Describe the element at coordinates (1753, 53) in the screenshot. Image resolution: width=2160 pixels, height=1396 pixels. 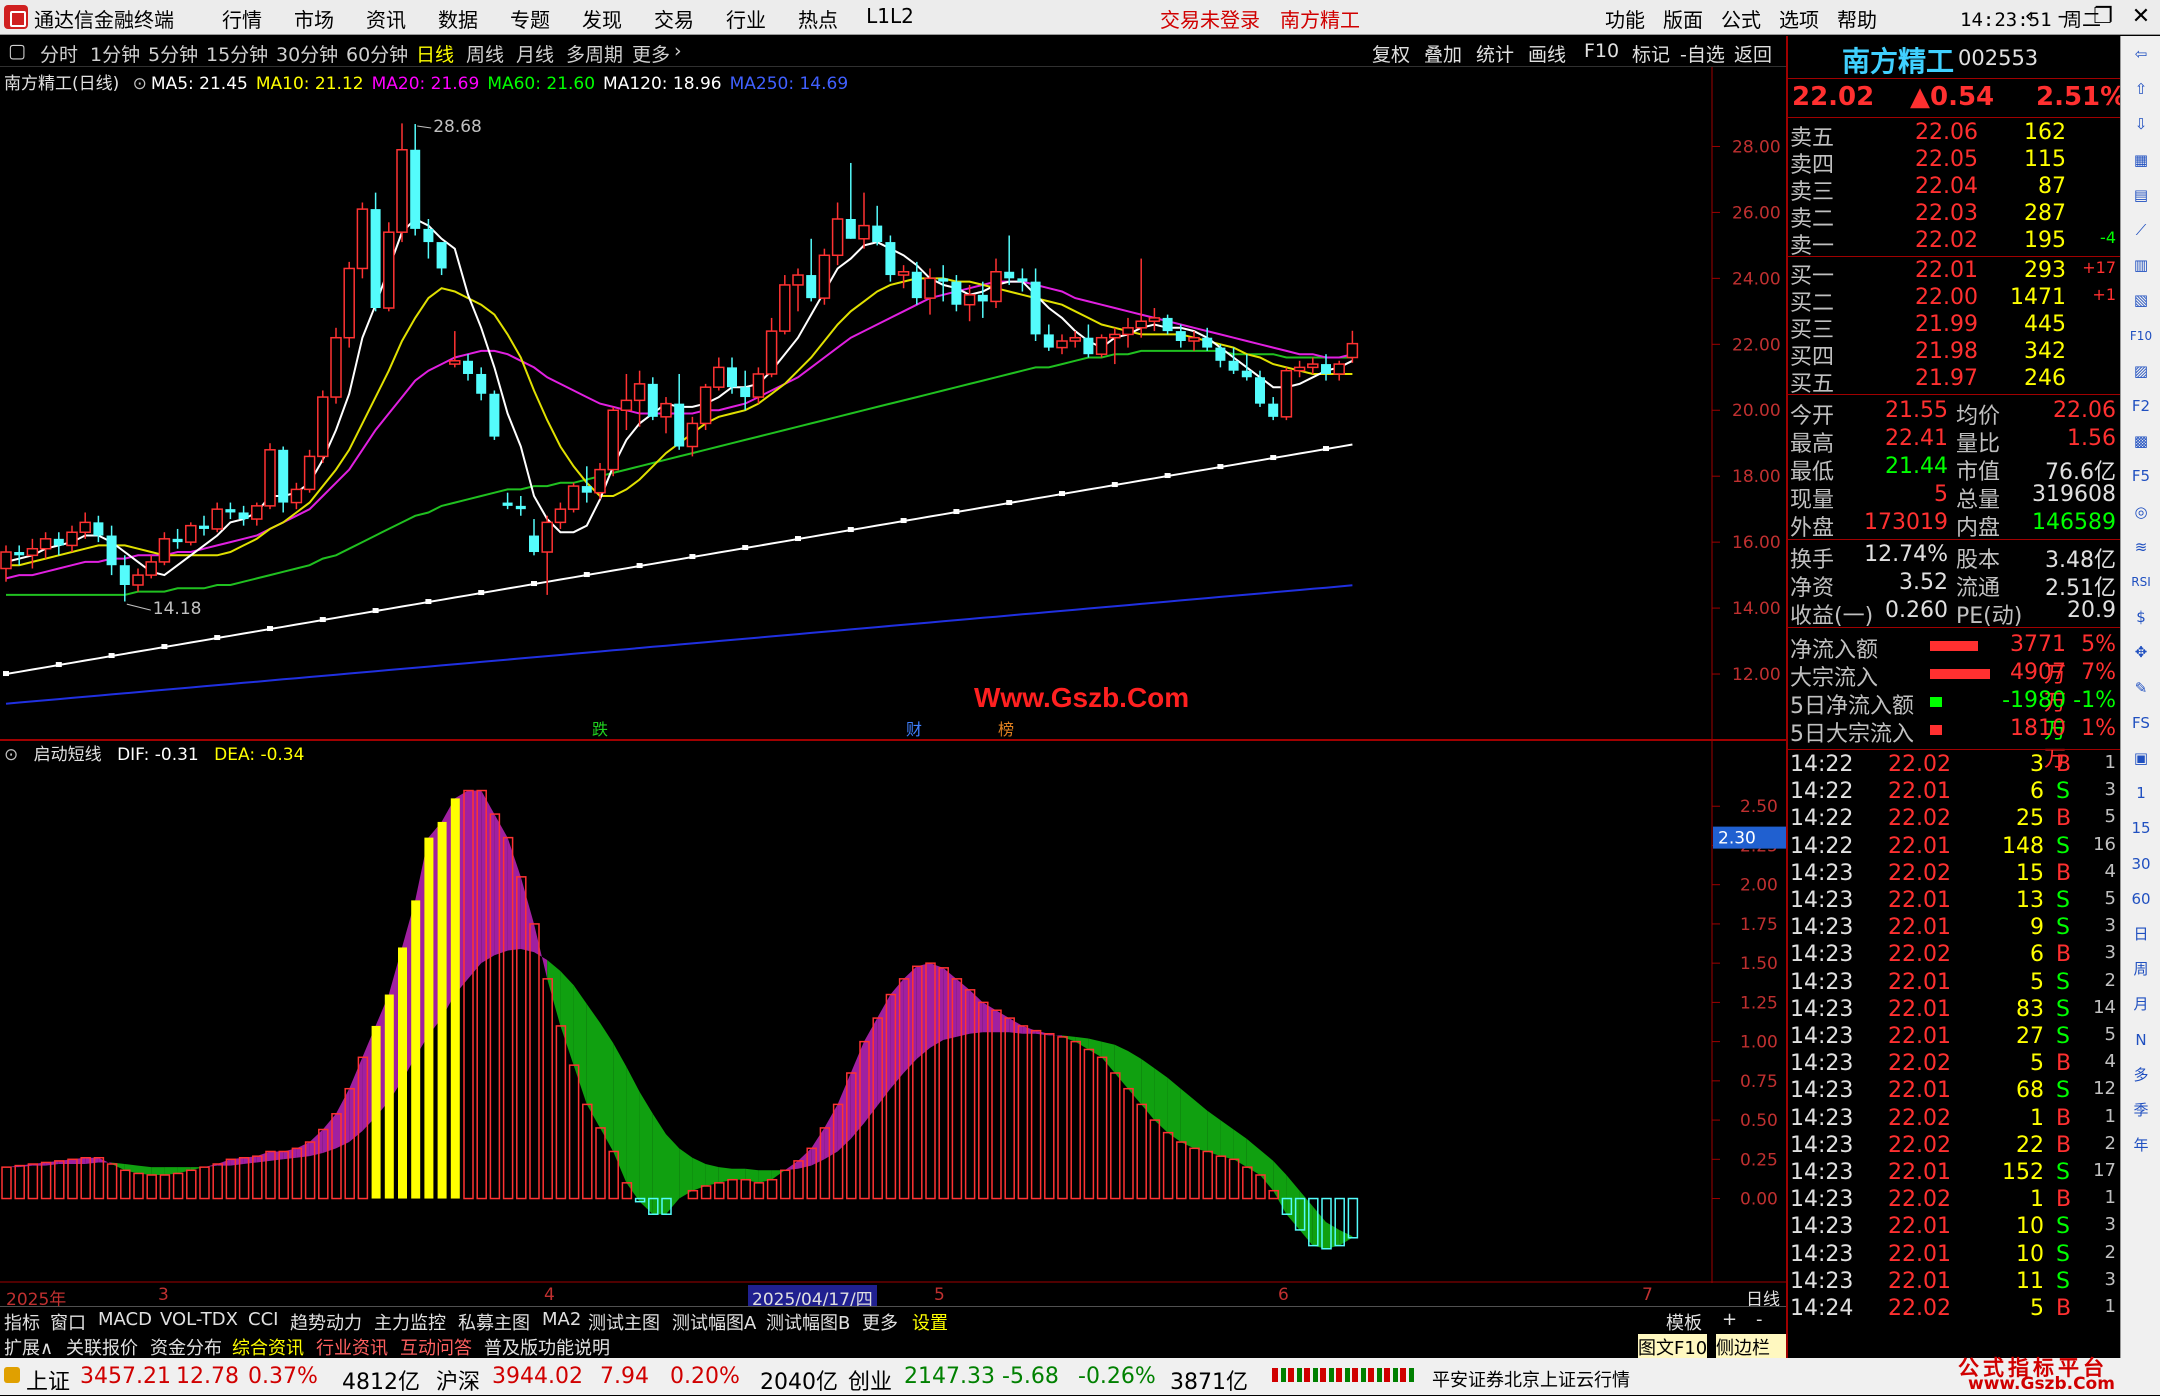
I see `toolbar-button: 返回` at that location.